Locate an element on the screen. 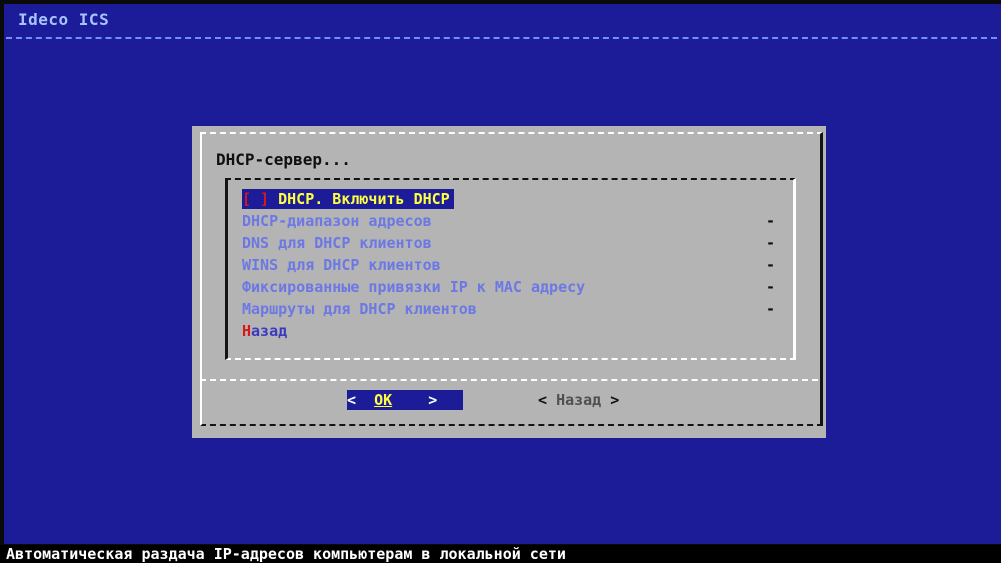  back-button: < Назад > is located at coordinates (578, 400).